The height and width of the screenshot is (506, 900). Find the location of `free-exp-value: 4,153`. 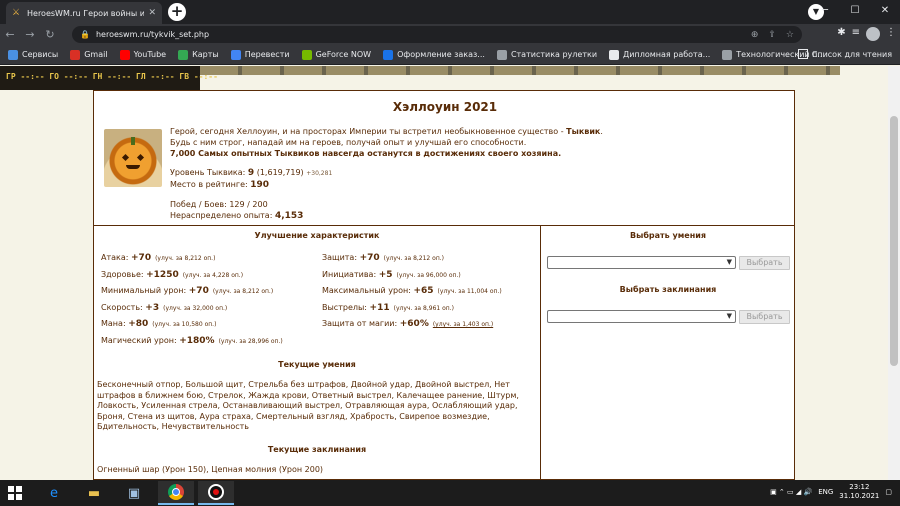

free-exp-value: 4,153 is located at coordinates (289, 216).